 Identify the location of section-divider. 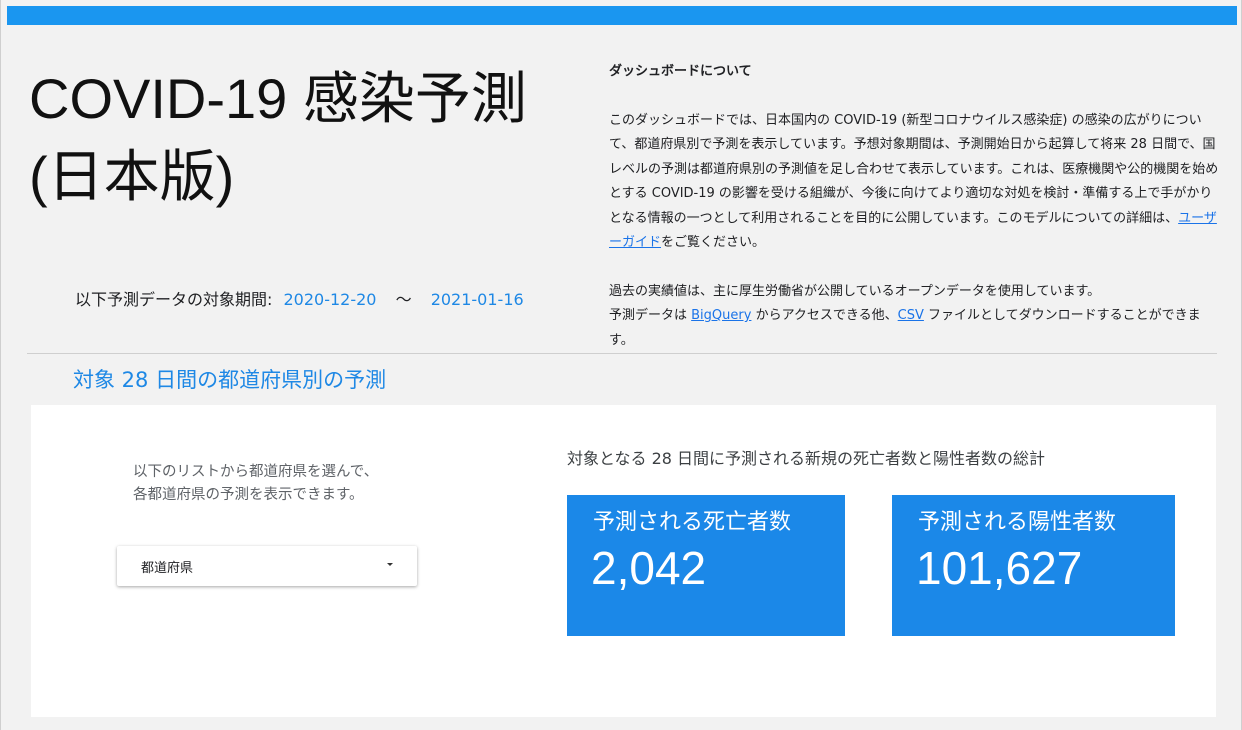
(622, 353).